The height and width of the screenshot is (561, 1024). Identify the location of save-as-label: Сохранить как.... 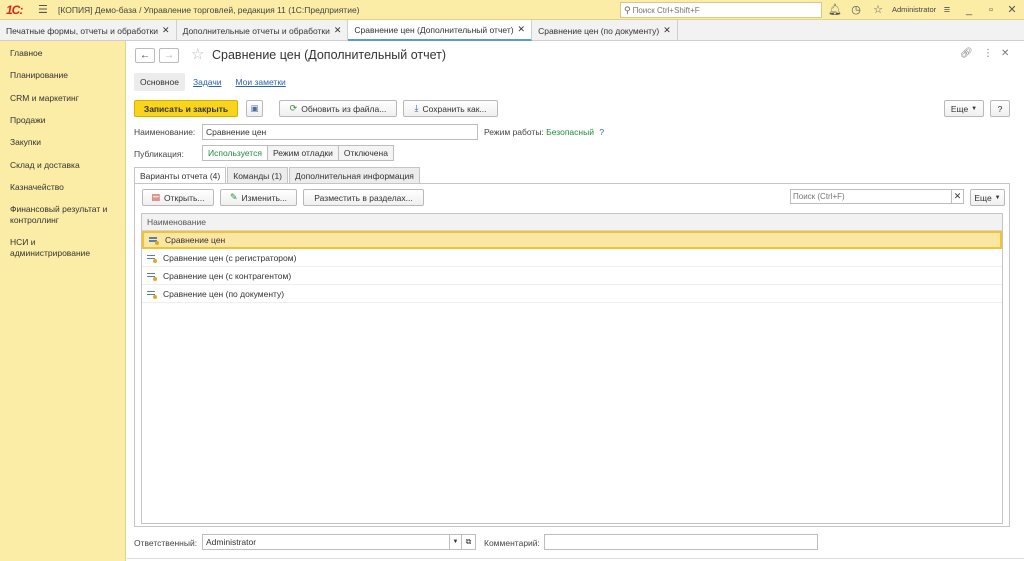
(454, 108).